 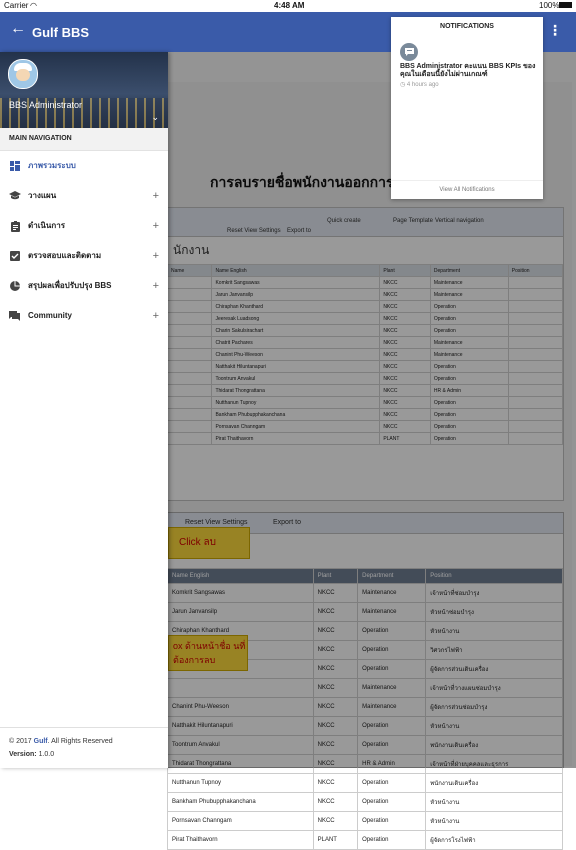 I want to click on sidebar-item-community: Community +, so click(x=84, y=316).